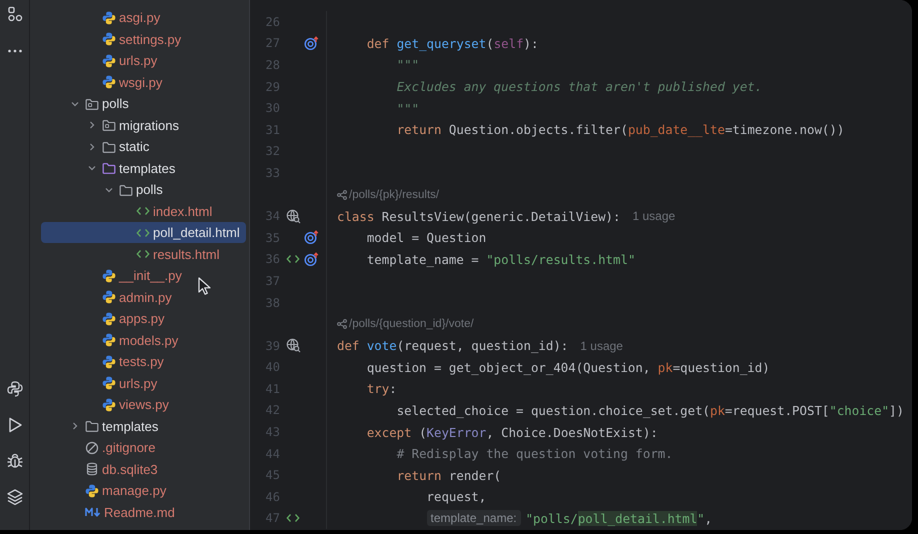 The height and width of the screenshot is (534, 918). What do you see at coordinates (14, 51) in the screenshot?
I see `more-icon` at bounding box center [14, 51].